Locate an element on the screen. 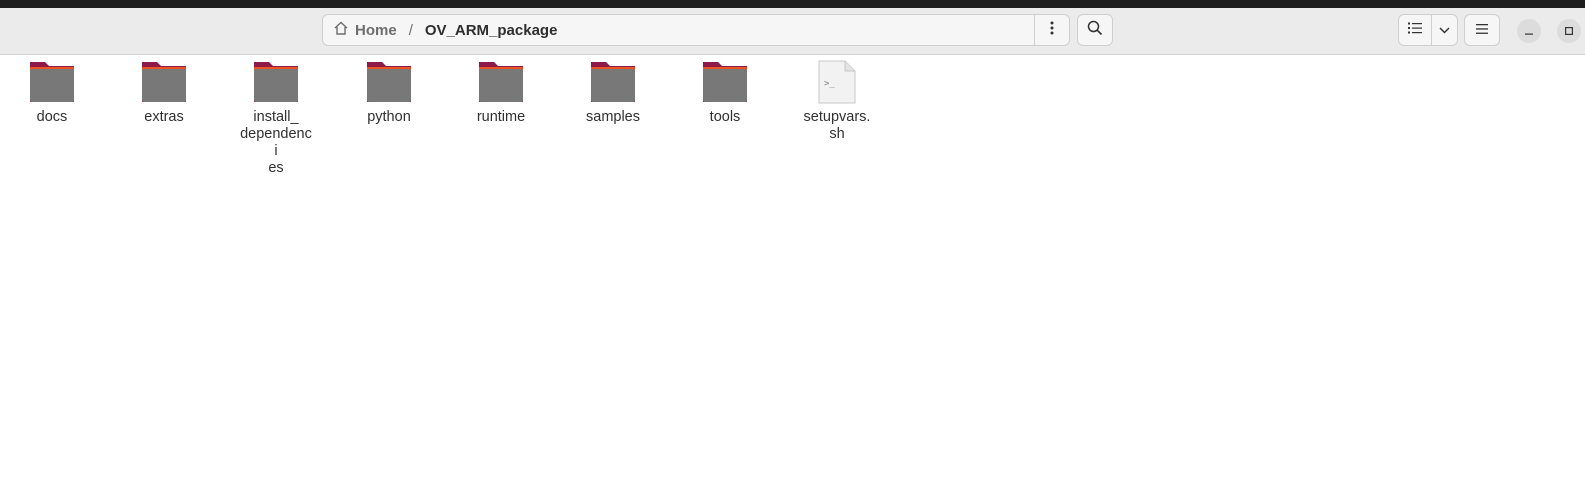 Image resolution: width=1585 pixels, height=489 pixels. minimize-button is located at coordinates (1529, 31).